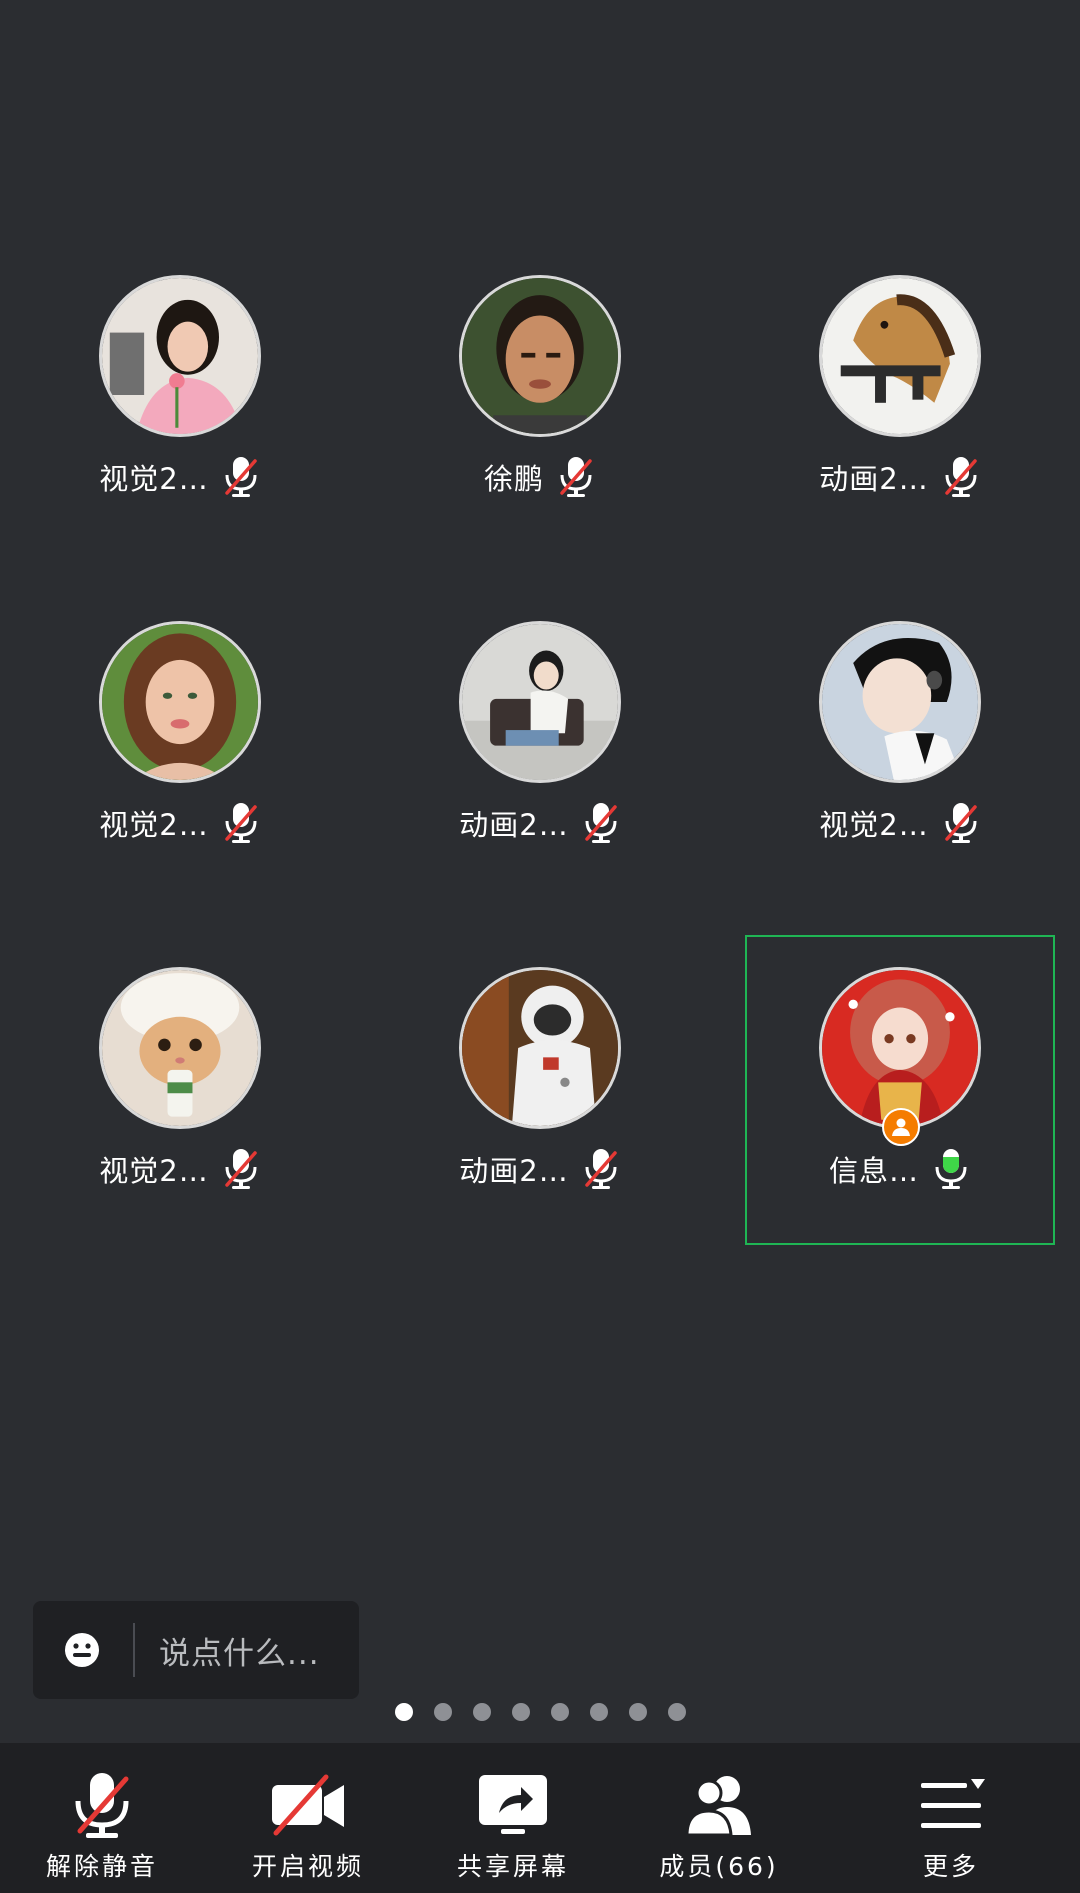  I want to click on participant-tile: 徐鹏, so click(540, 425).